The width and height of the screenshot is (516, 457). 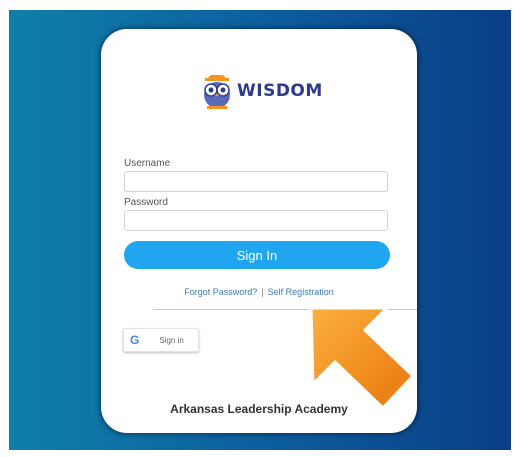 What do you see at coordinates (147, 163) in the screenshot?
I see `username-label: Username` at bounding box center [147, 163].